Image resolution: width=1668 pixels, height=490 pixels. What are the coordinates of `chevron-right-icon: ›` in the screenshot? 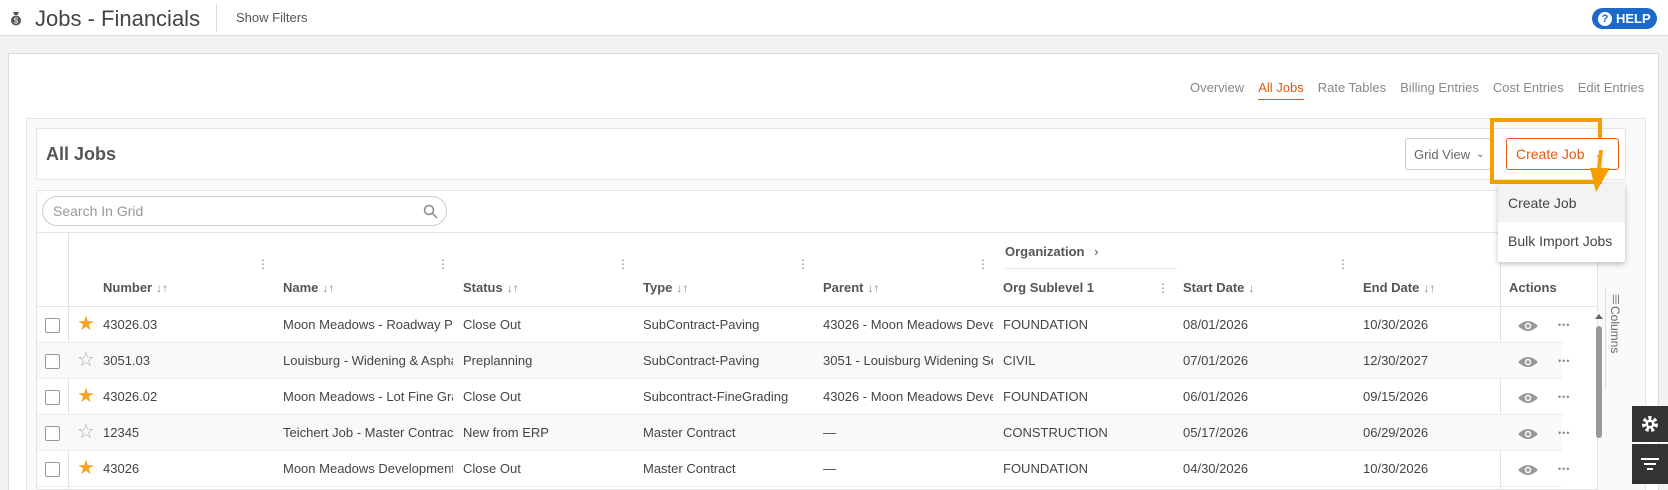 It's located at (1096, 251).